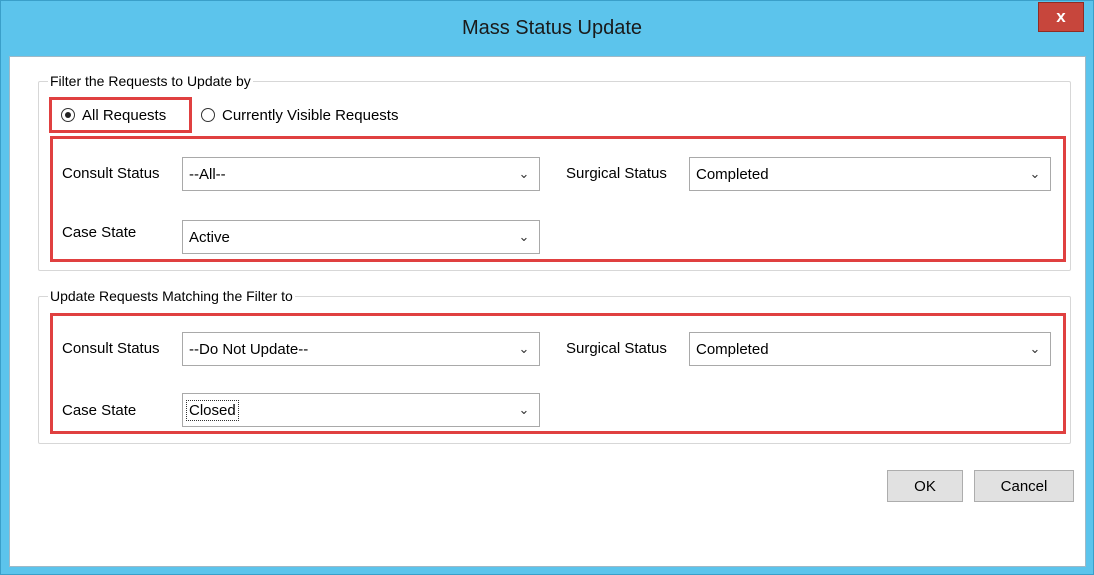  Describe the element at coordinates (310, 115) in the screenshot. I see `radio-currently-visible-label: Currently Visible Requests` at that location.